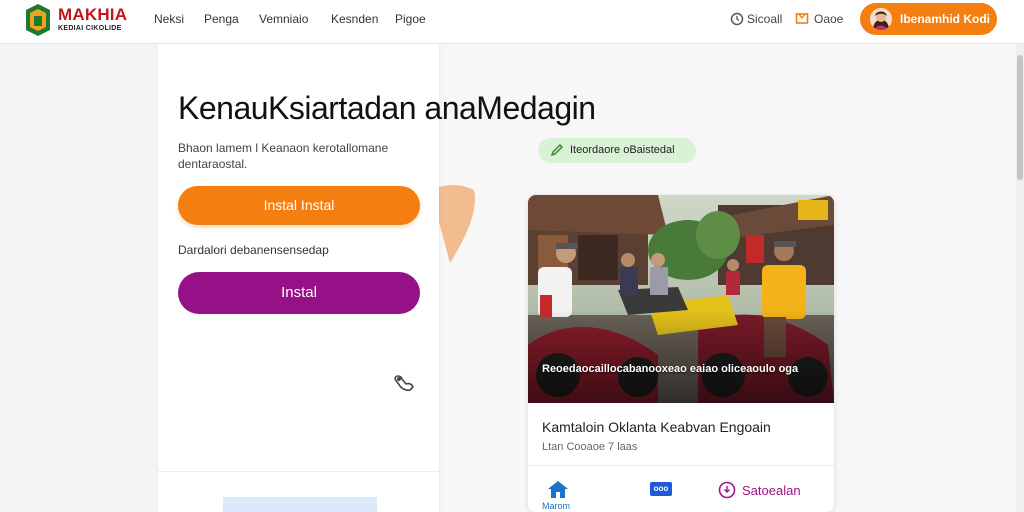  What do you see at coordinates (727, 490) in the screenshot?
I see `save-circle-icon` at bounding box center [727, 490].